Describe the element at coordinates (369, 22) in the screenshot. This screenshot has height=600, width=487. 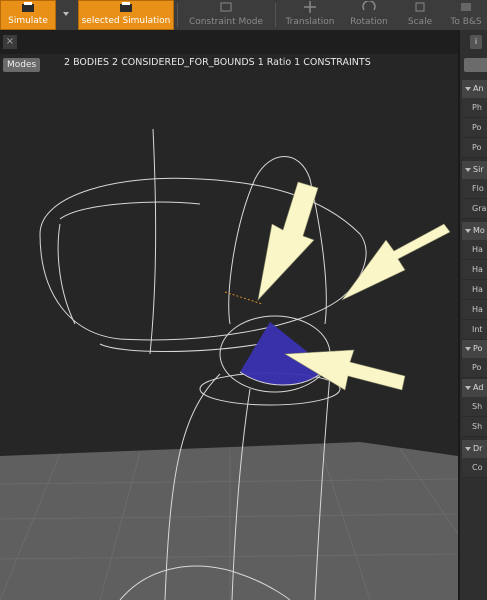
I see `rotation-label: Rotation` at that location.